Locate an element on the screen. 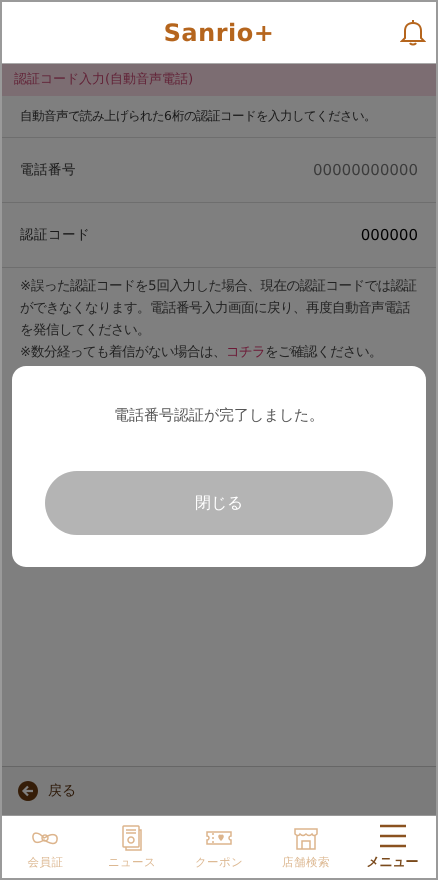 This screenshot has width=438, height=880. phone-number-value: 00000000000 is located at coordinates (365, 170).